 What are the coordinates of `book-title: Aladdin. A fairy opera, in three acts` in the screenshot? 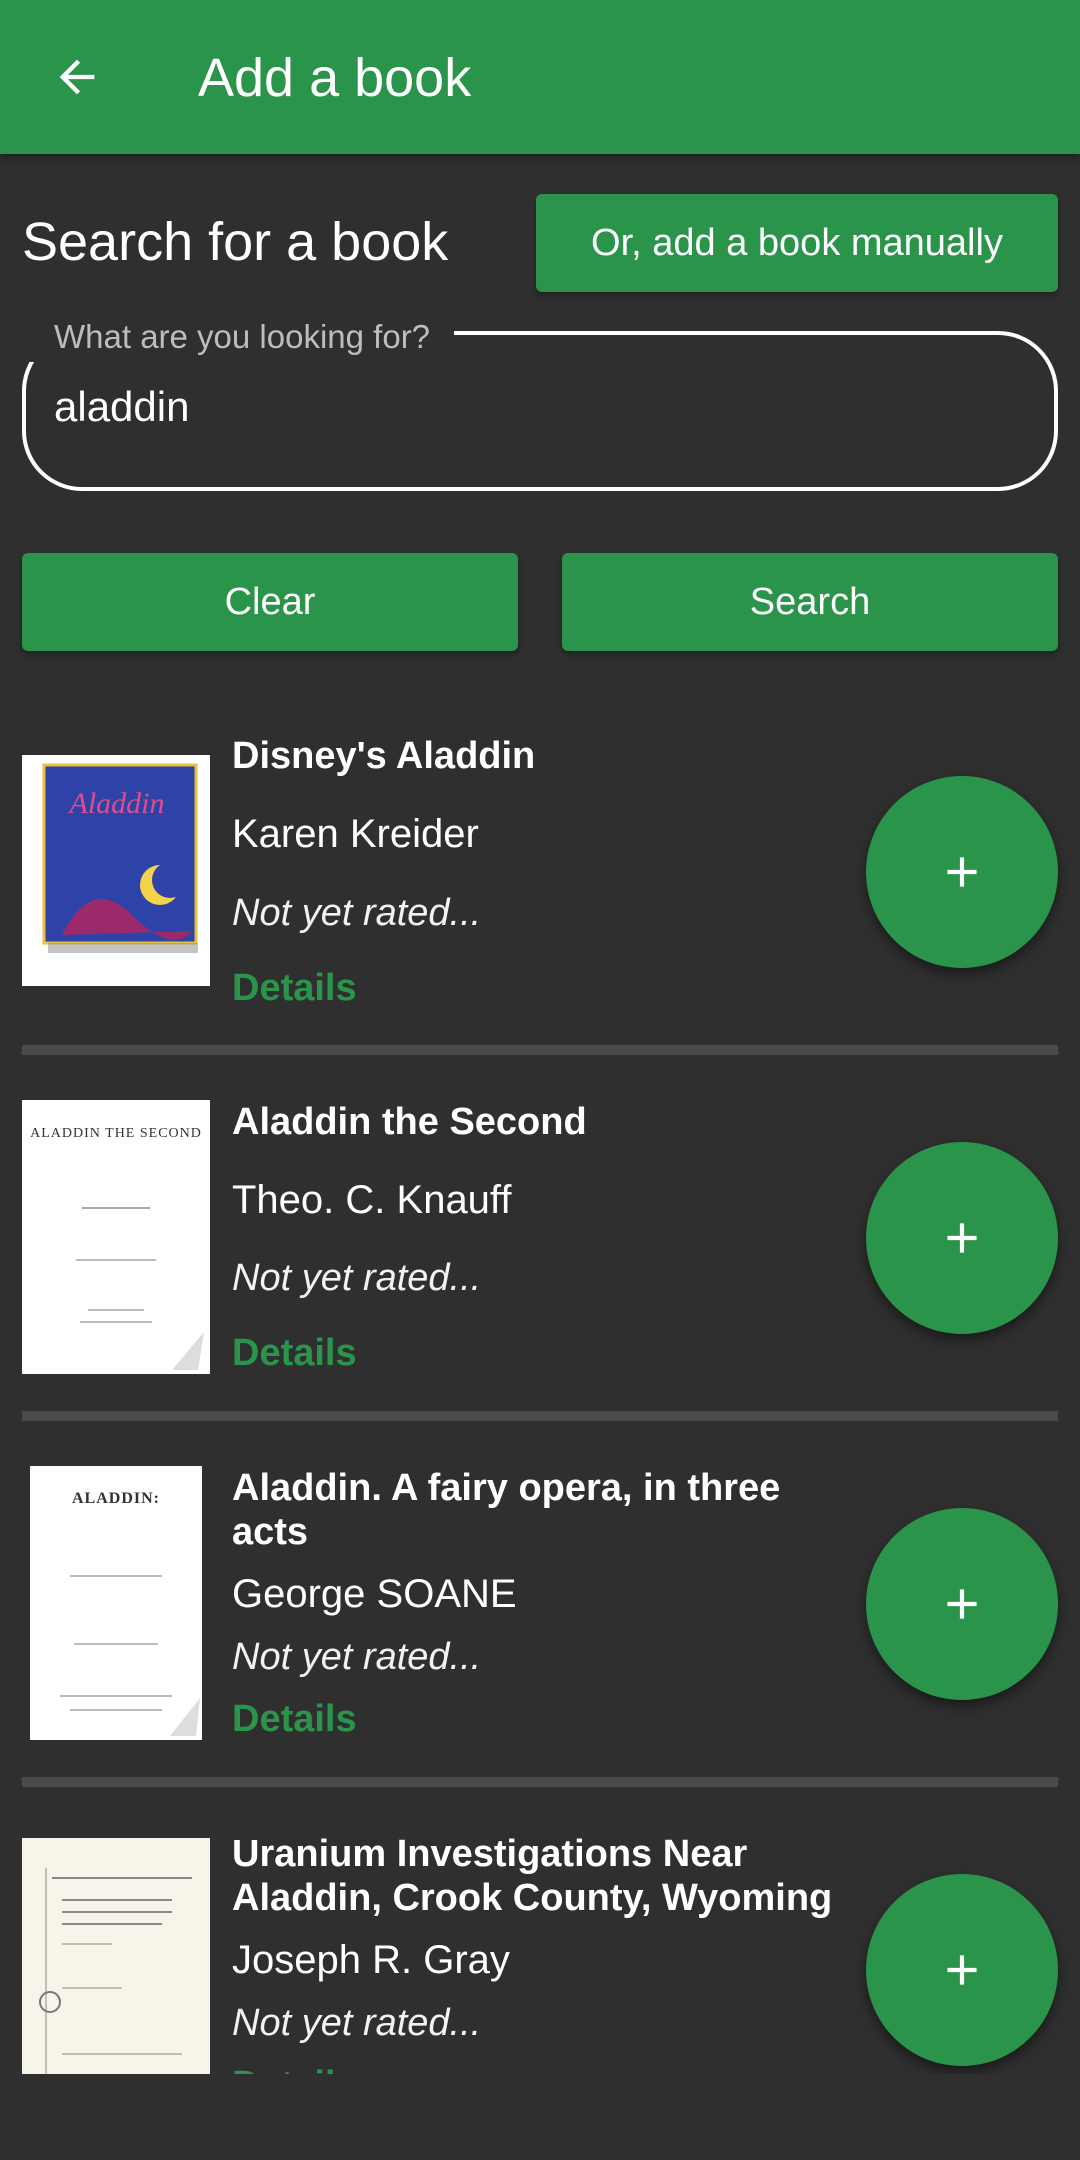 It's located at (506, 1510).